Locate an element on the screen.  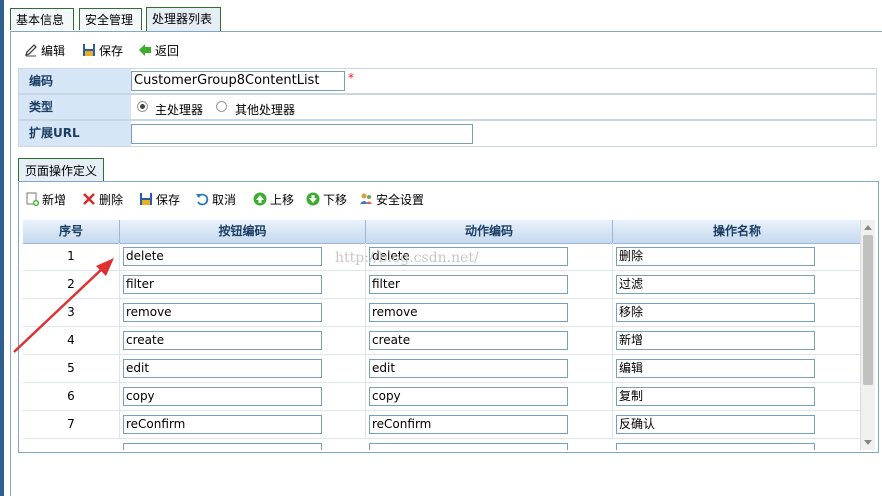
tab-security: 安全管理 is located at coordinates (110, 19).